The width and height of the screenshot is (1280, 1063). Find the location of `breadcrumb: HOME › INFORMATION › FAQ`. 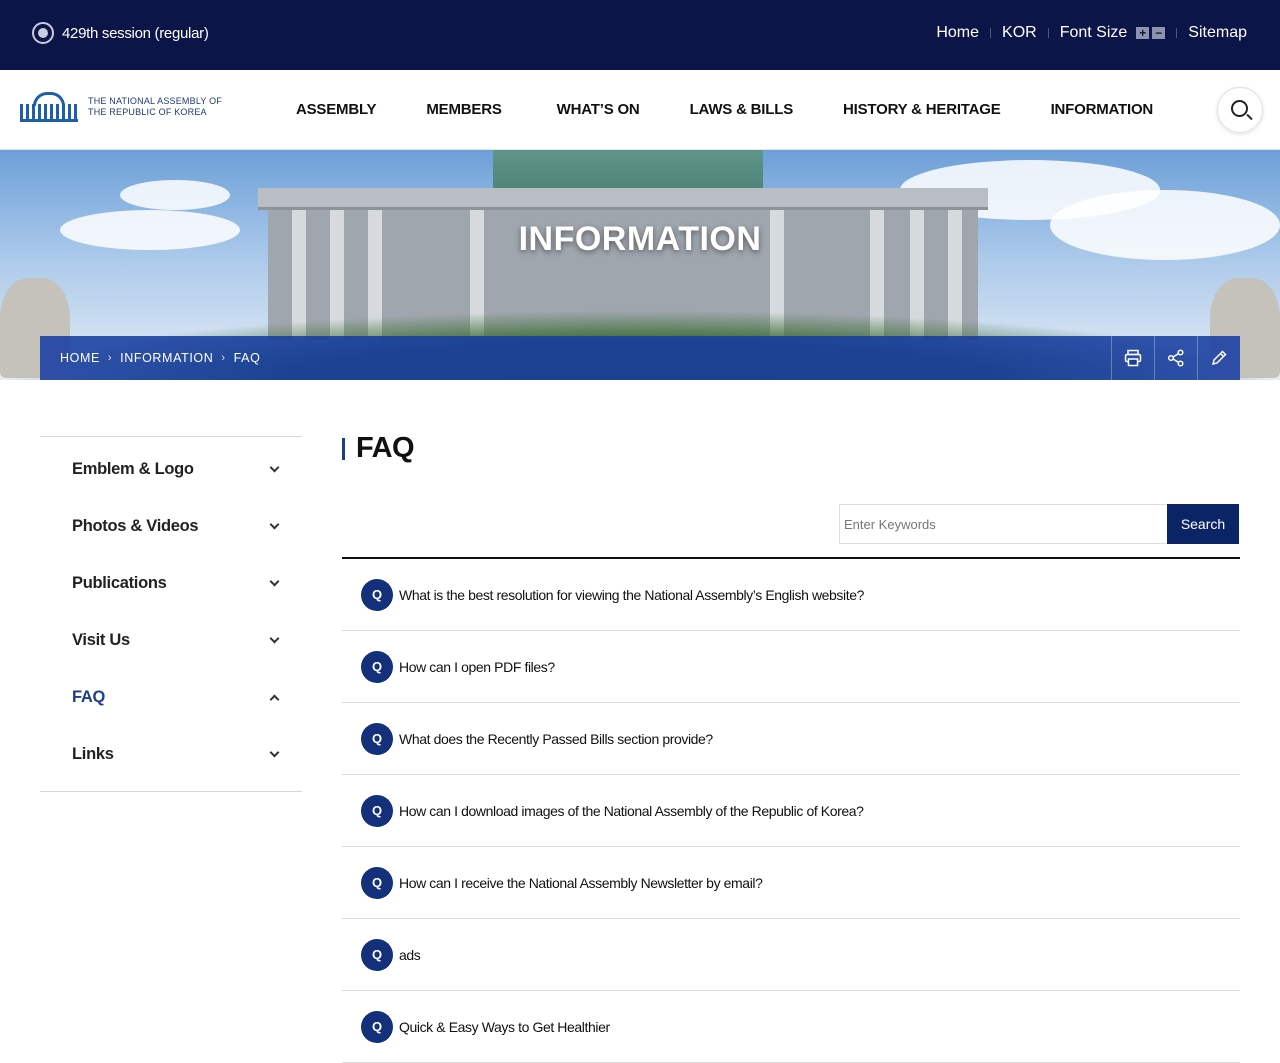

breadcrumb: HOME › INFORMATION › FAQ is located at coordinates (160, 358).